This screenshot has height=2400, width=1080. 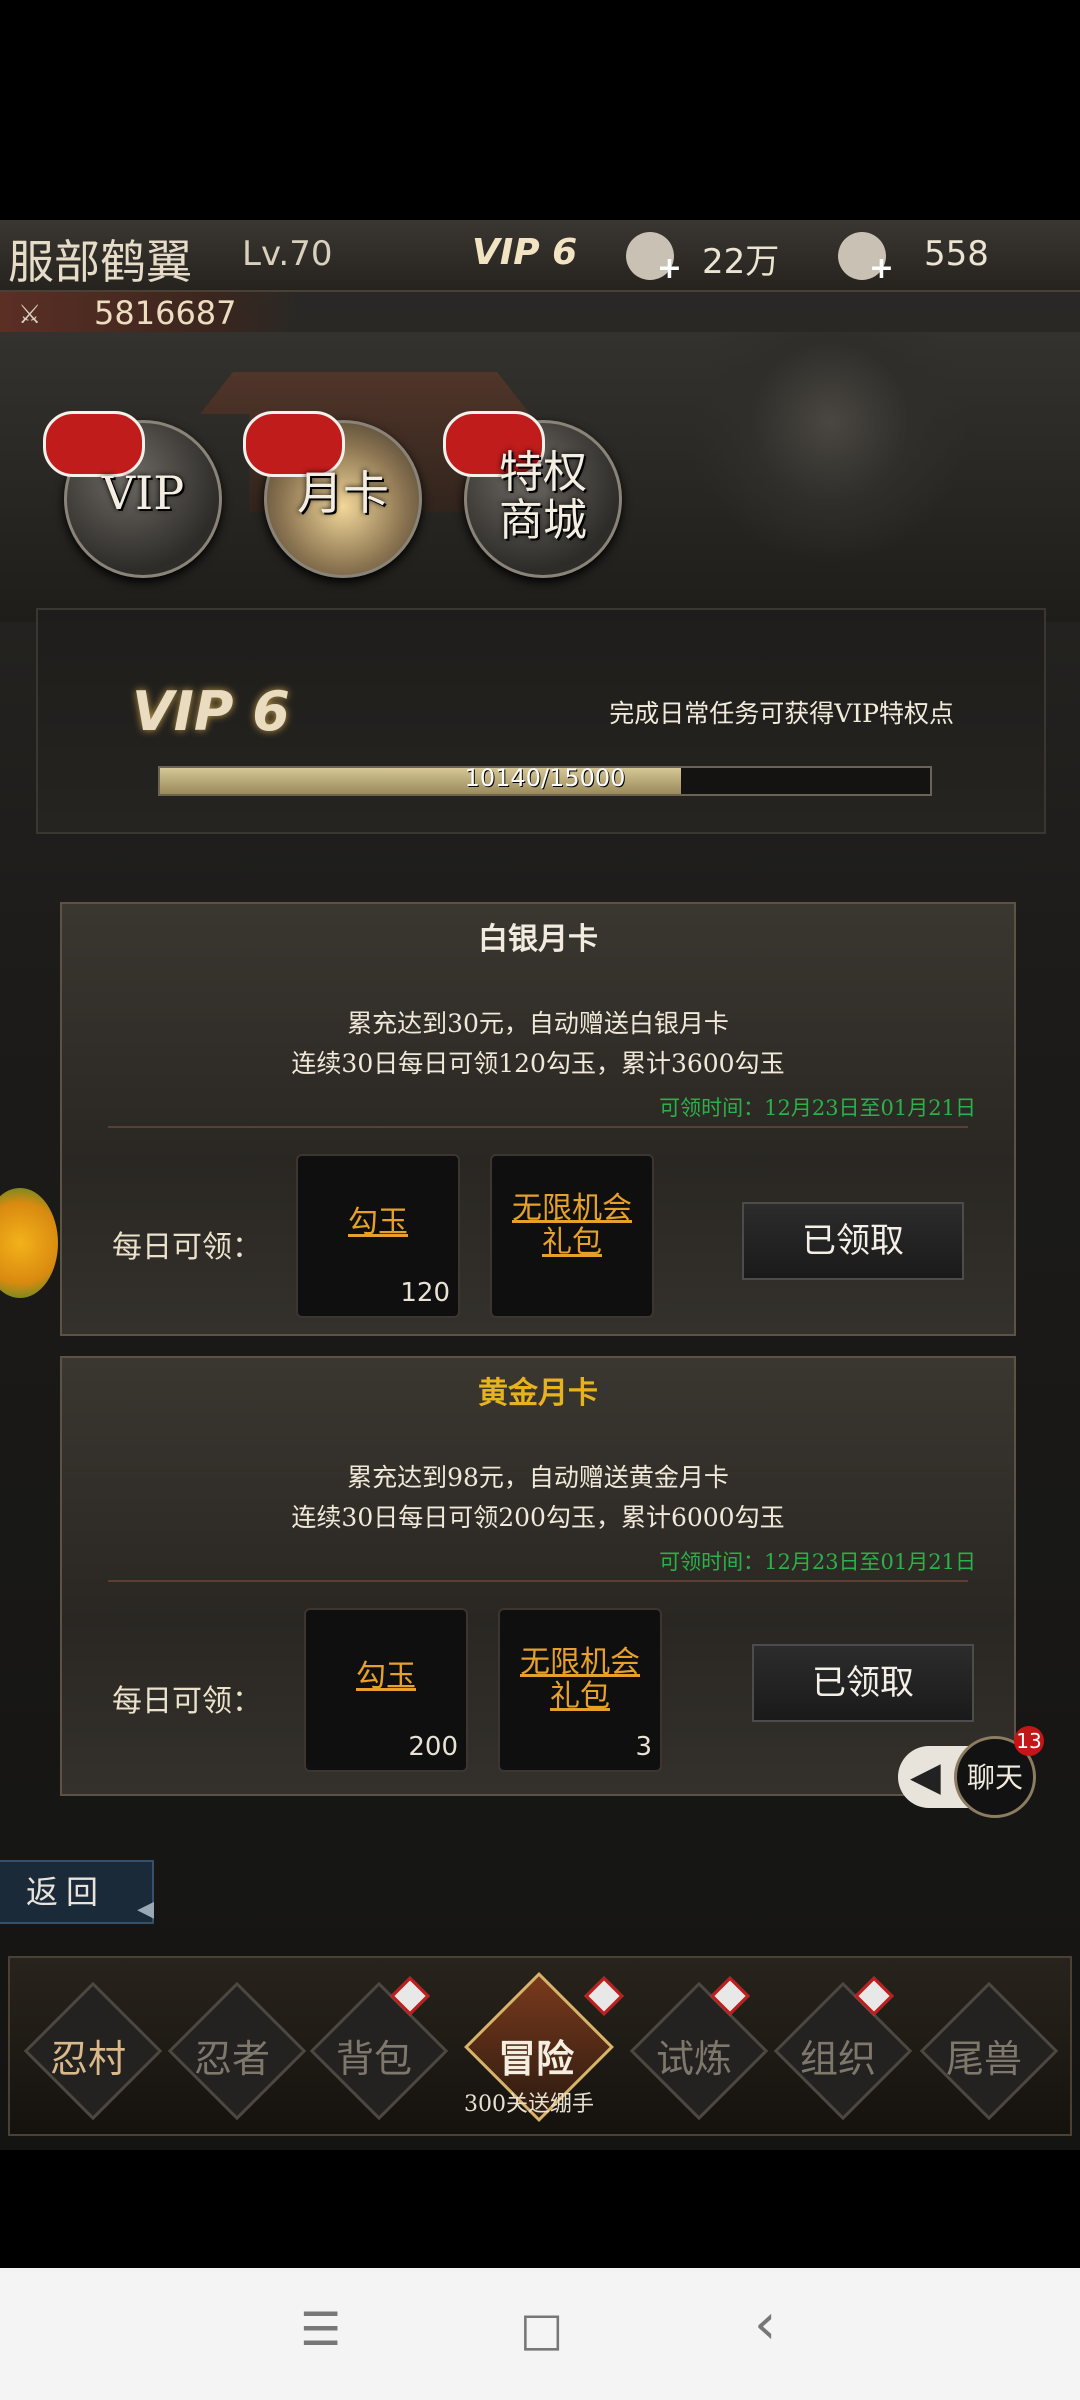 I want to click on bottom-nav: 忍村 忍者 背包 冒险 300关送绷手 试炼 组织 尾兽, so click(x=540, y=2046).